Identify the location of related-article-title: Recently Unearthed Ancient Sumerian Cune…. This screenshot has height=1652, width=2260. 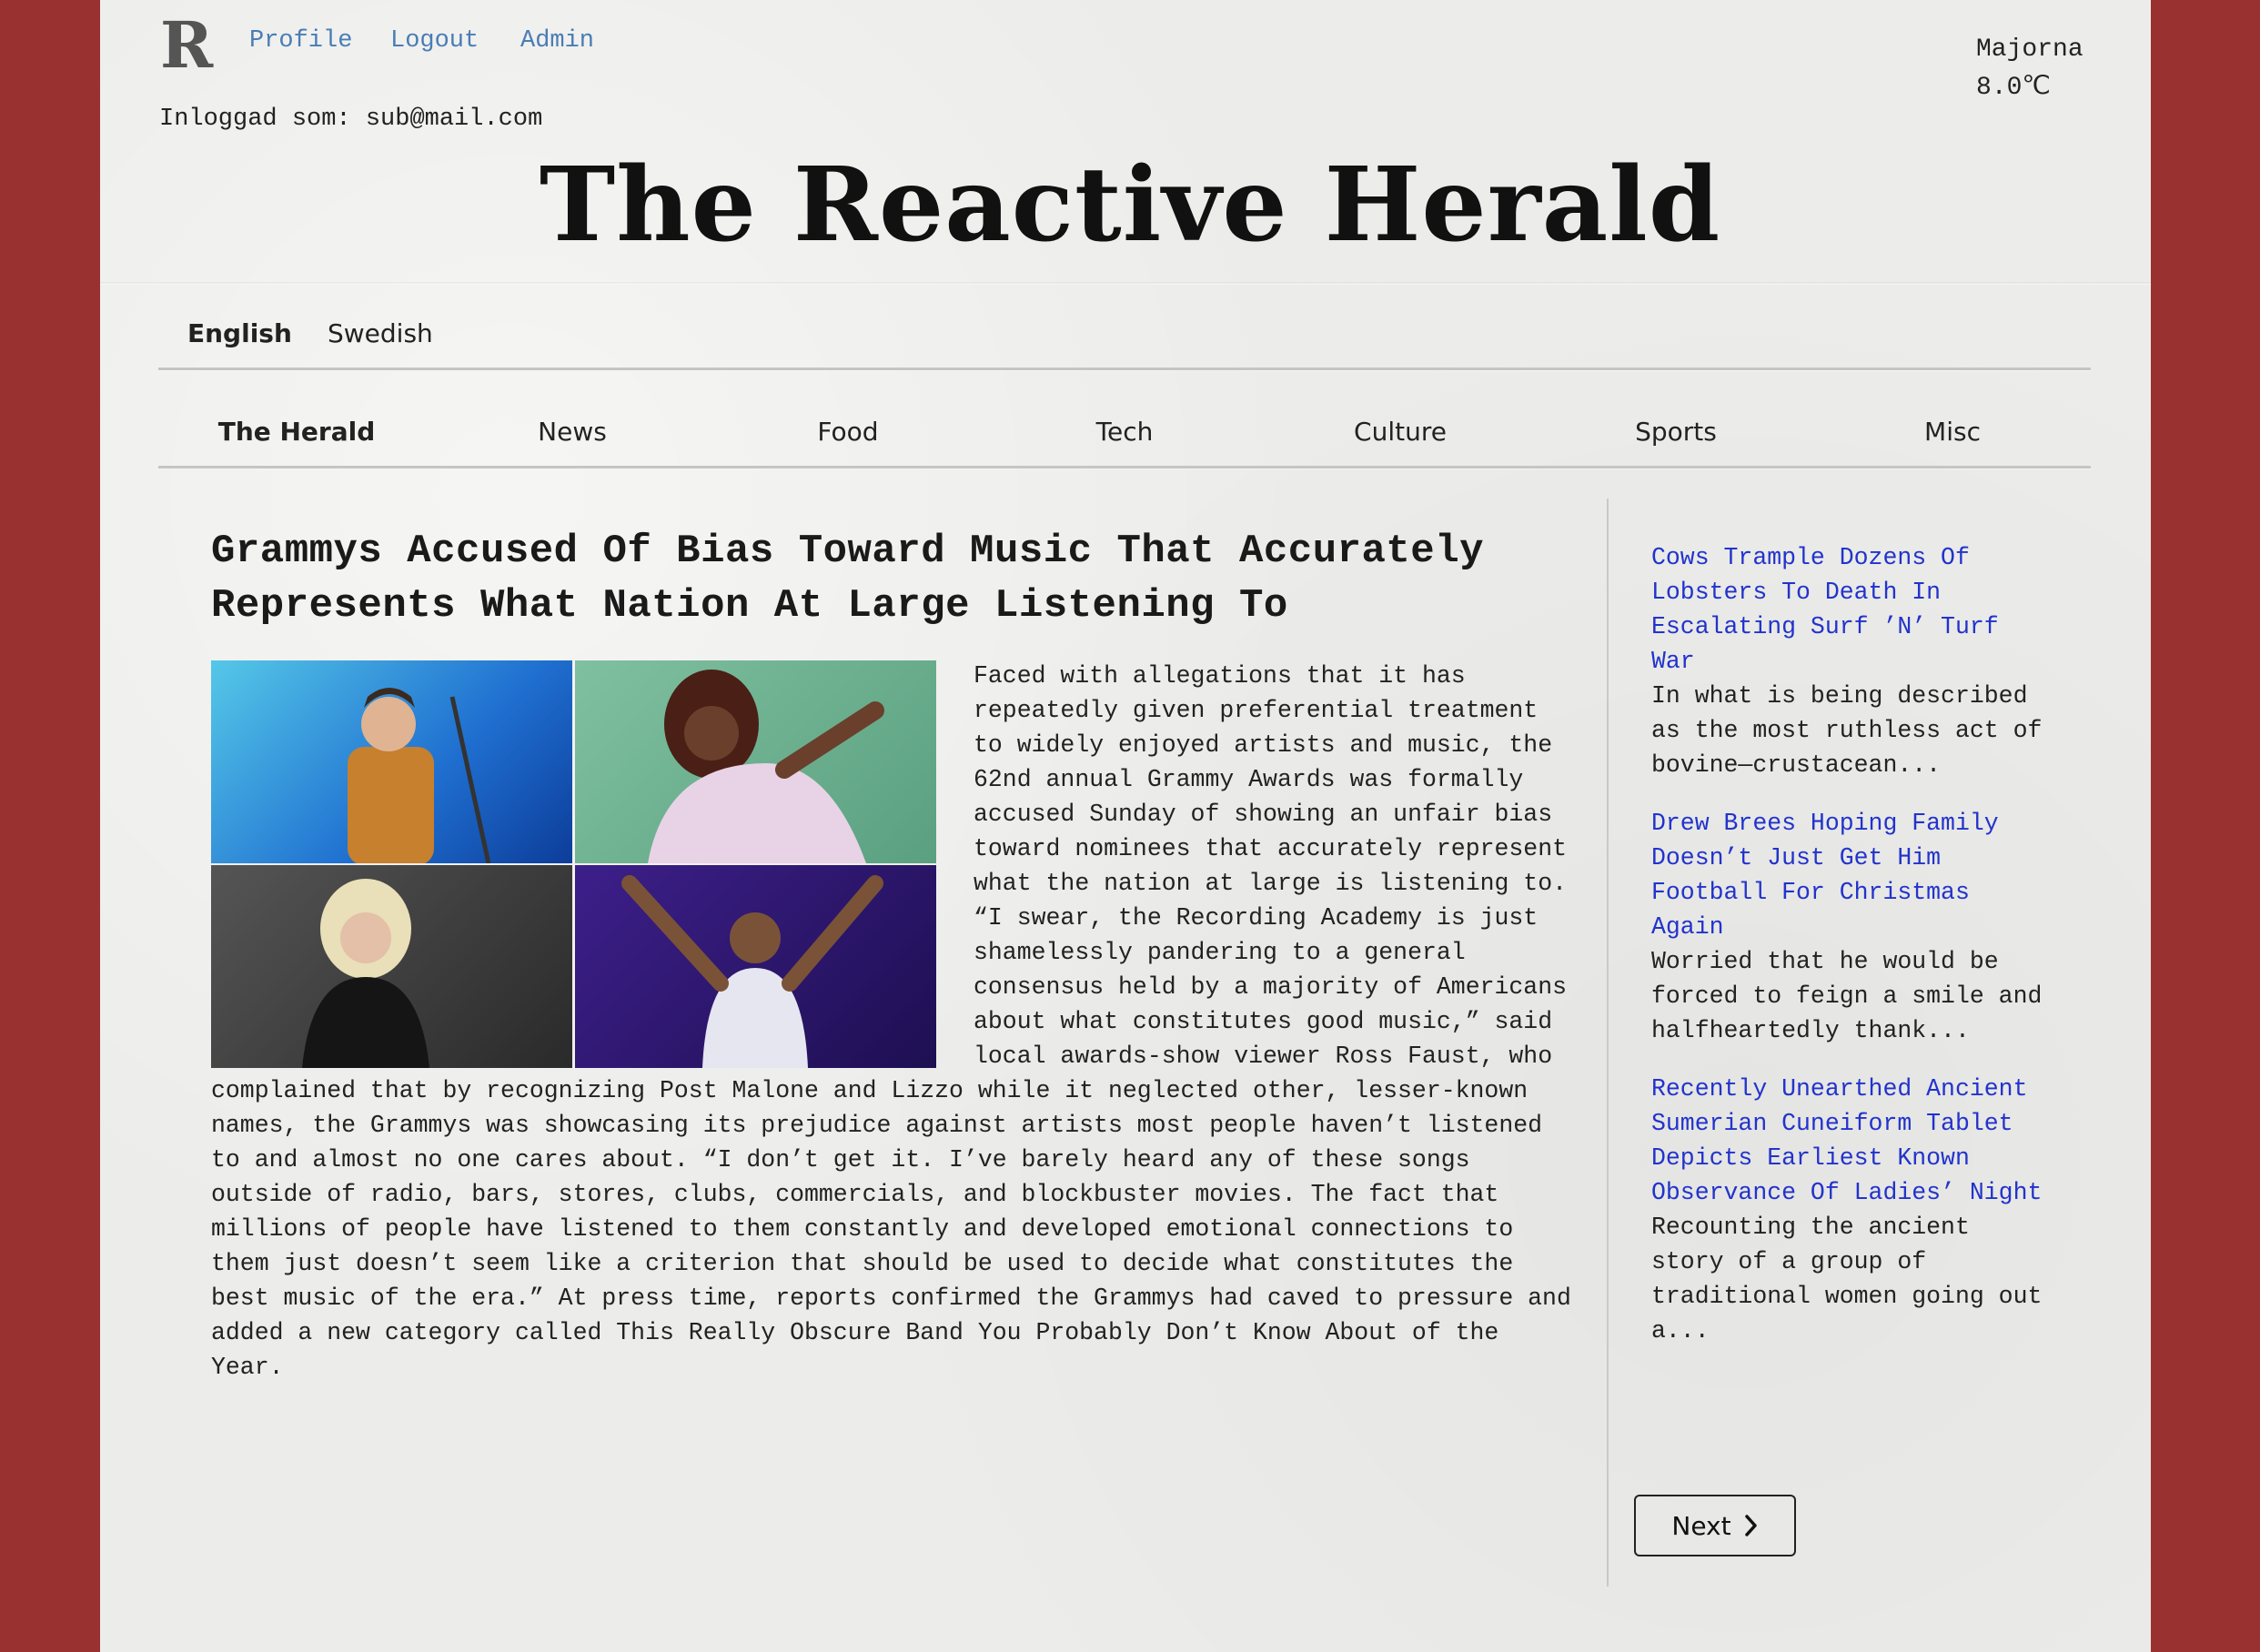
(1852, 1141).